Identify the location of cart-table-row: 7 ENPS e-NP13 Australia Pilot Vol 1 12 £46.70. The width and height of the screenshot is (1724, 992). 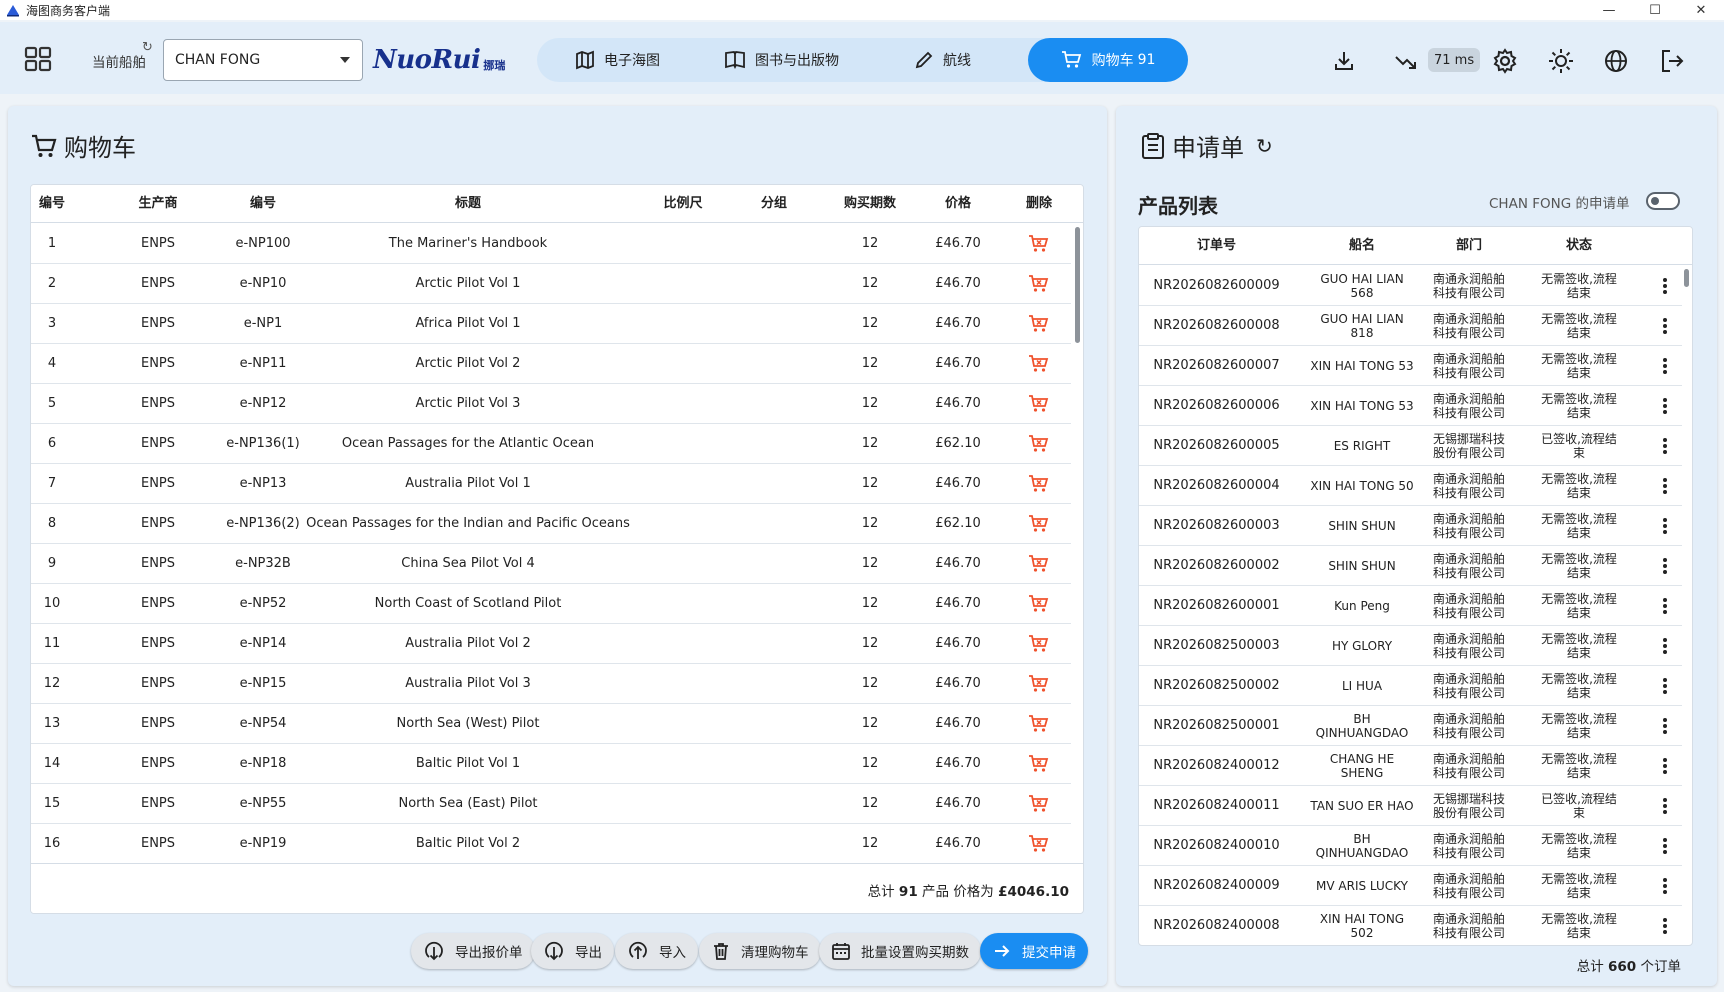
(551, 484).